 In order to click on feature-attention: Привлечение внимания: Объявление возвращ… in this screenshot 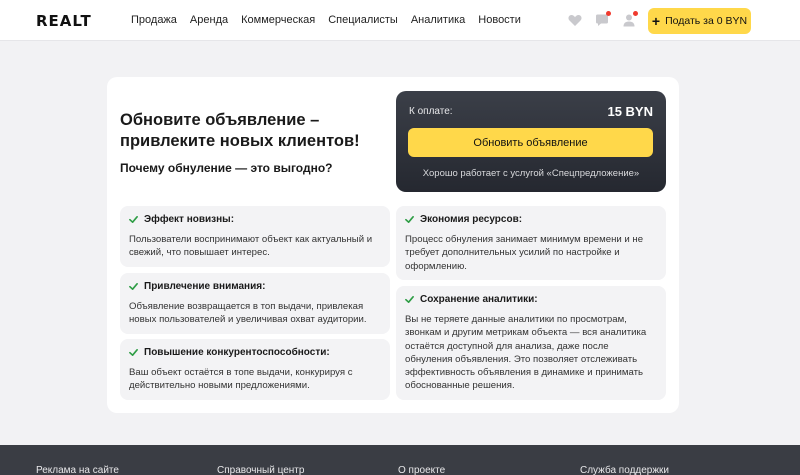, I will do `click(255, 303)`.